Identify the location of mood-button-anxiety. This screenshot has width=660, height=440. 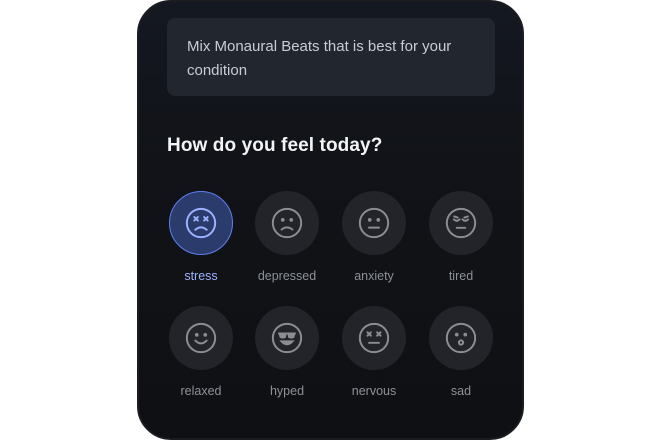
(374, 223).